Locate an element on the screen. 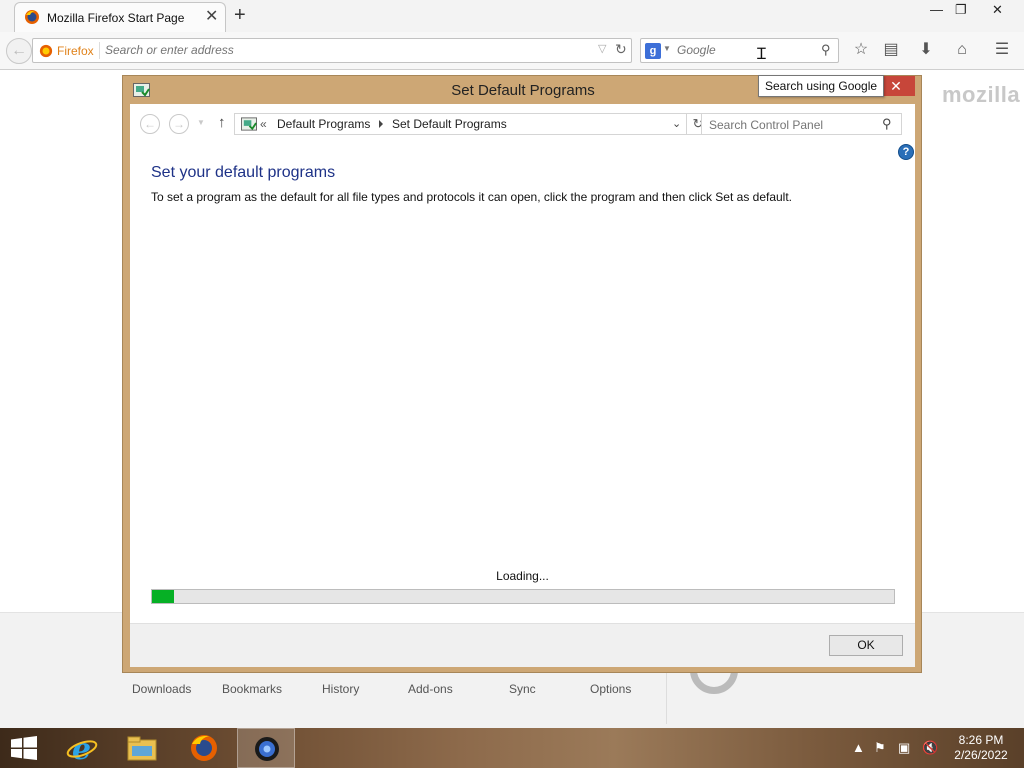 The height and width of the screenshot is (768, 1024). back-arrow-icon: ← is located at coordinates (150, 124).